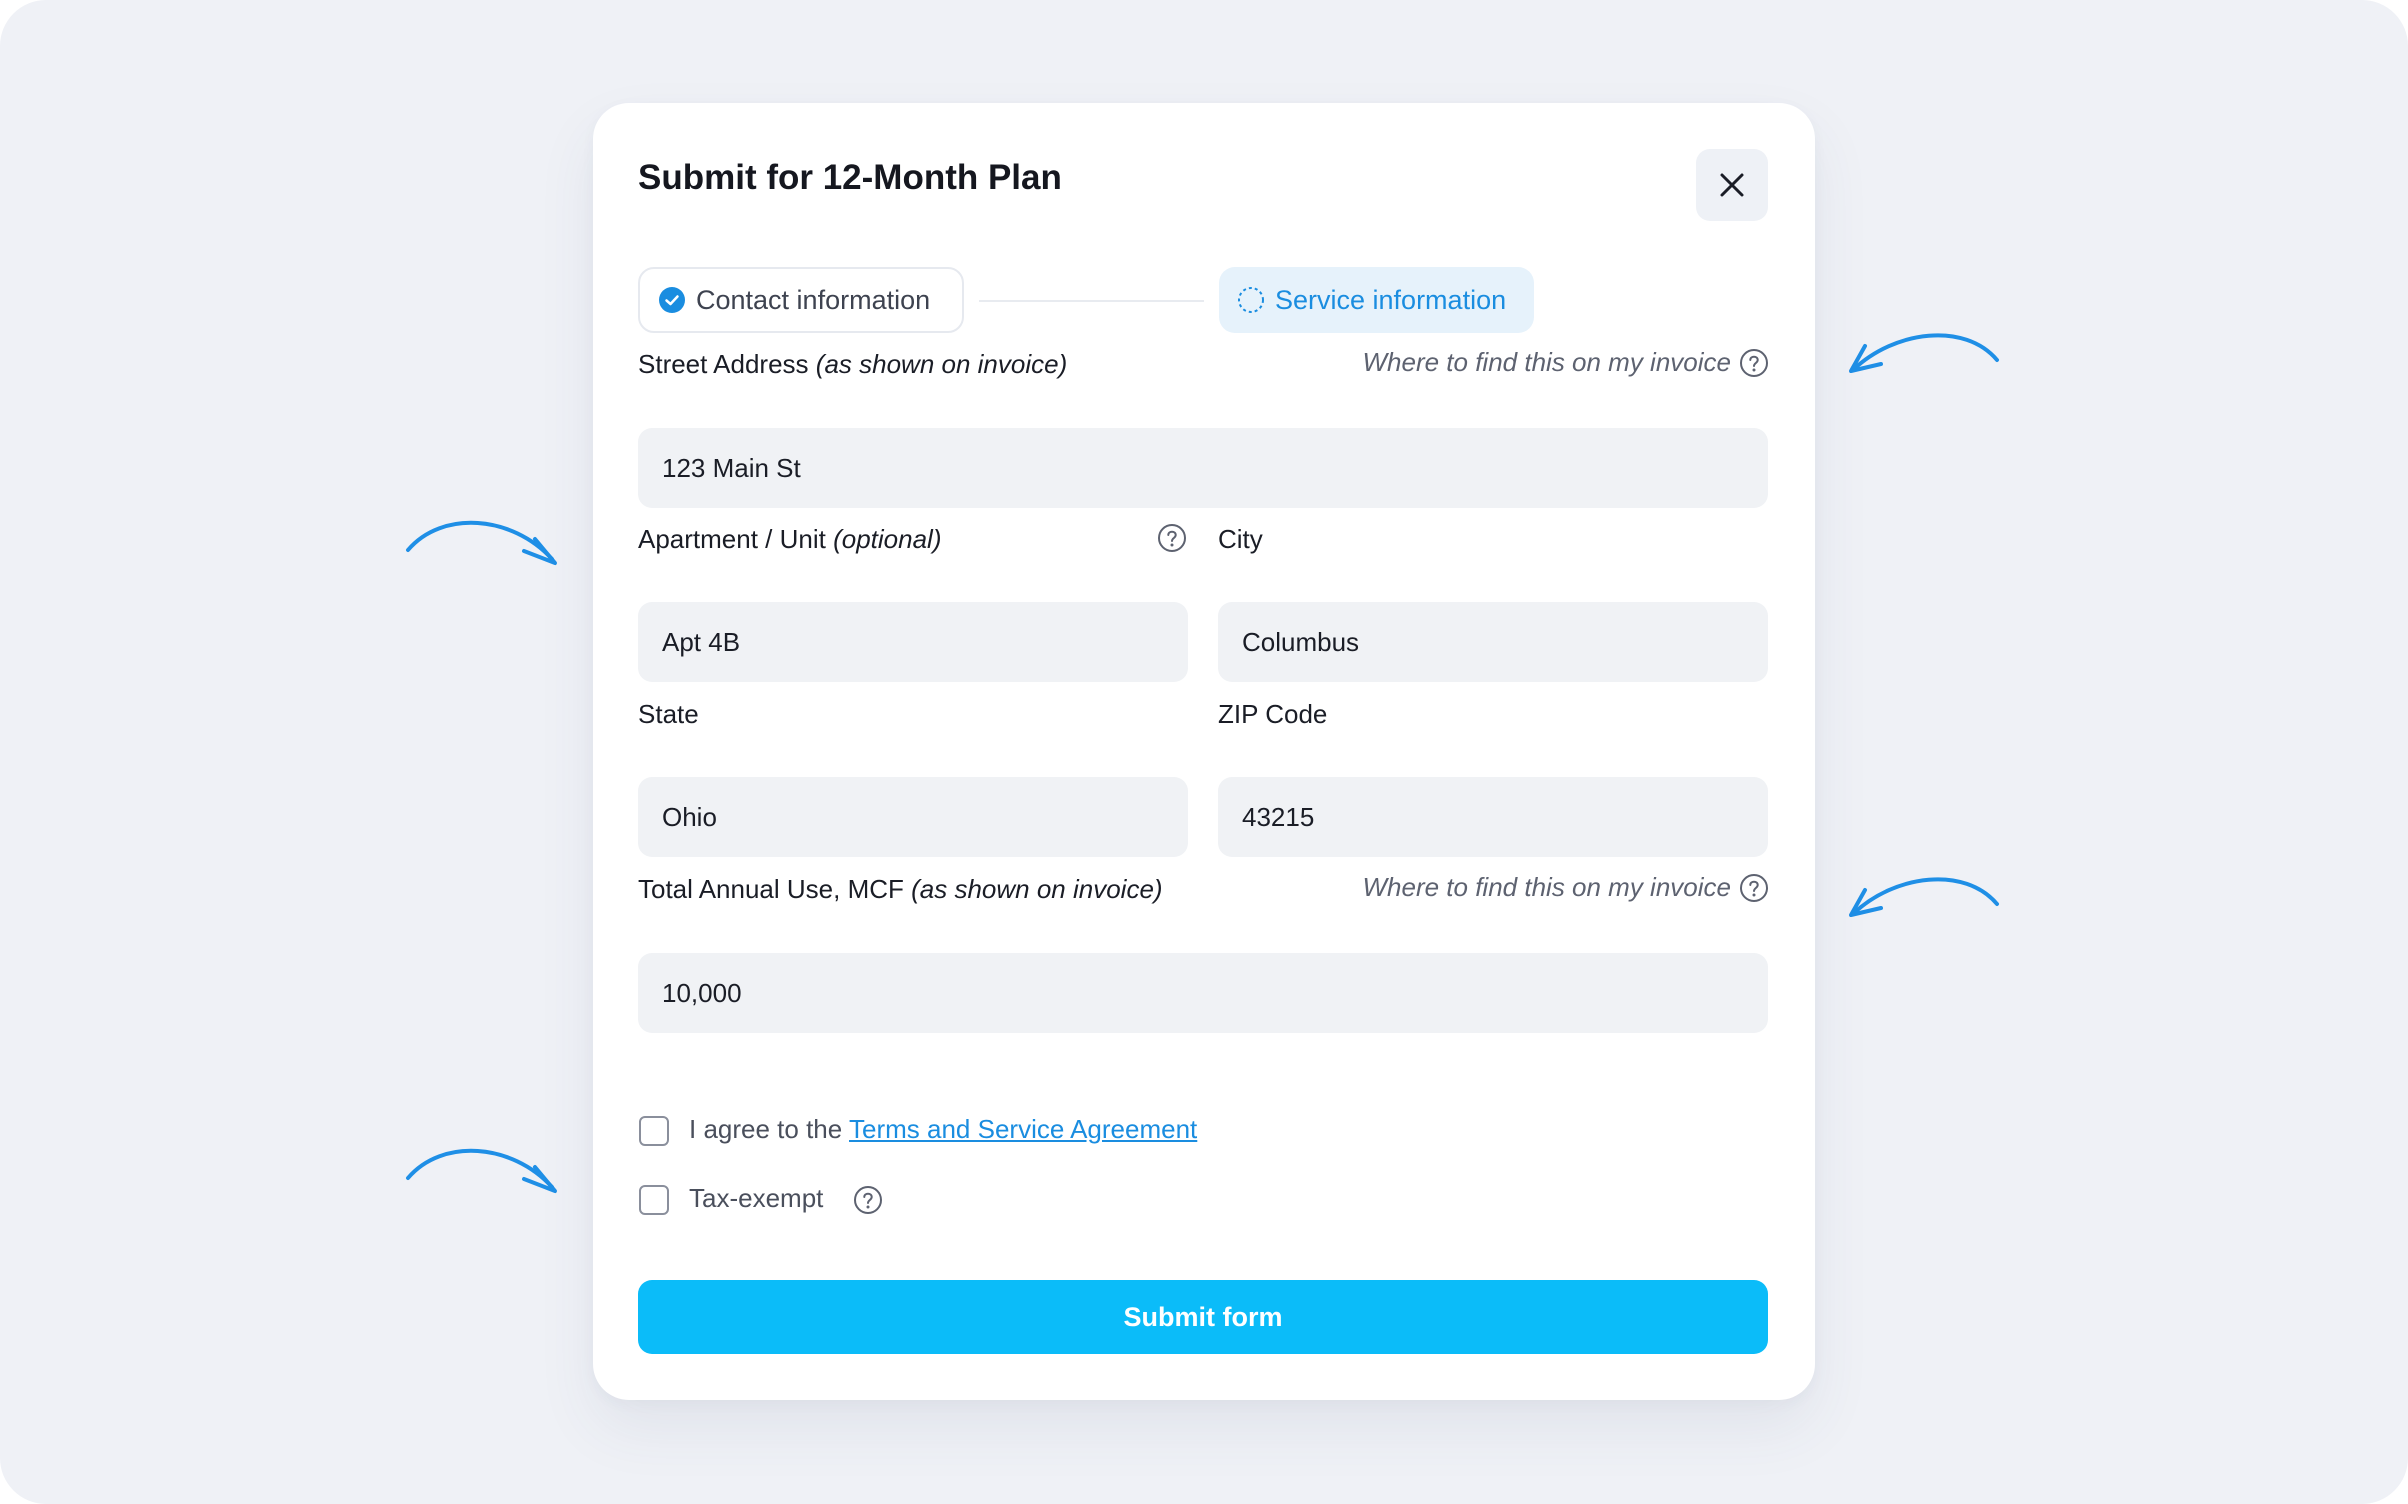 The height and width of the screenshot is (1504, 2408). What do you see at coordinates (850, 177) in the screenshot?
I see `modal-title: Submit for 12-Month Plan` at bounding box center [850, 177].